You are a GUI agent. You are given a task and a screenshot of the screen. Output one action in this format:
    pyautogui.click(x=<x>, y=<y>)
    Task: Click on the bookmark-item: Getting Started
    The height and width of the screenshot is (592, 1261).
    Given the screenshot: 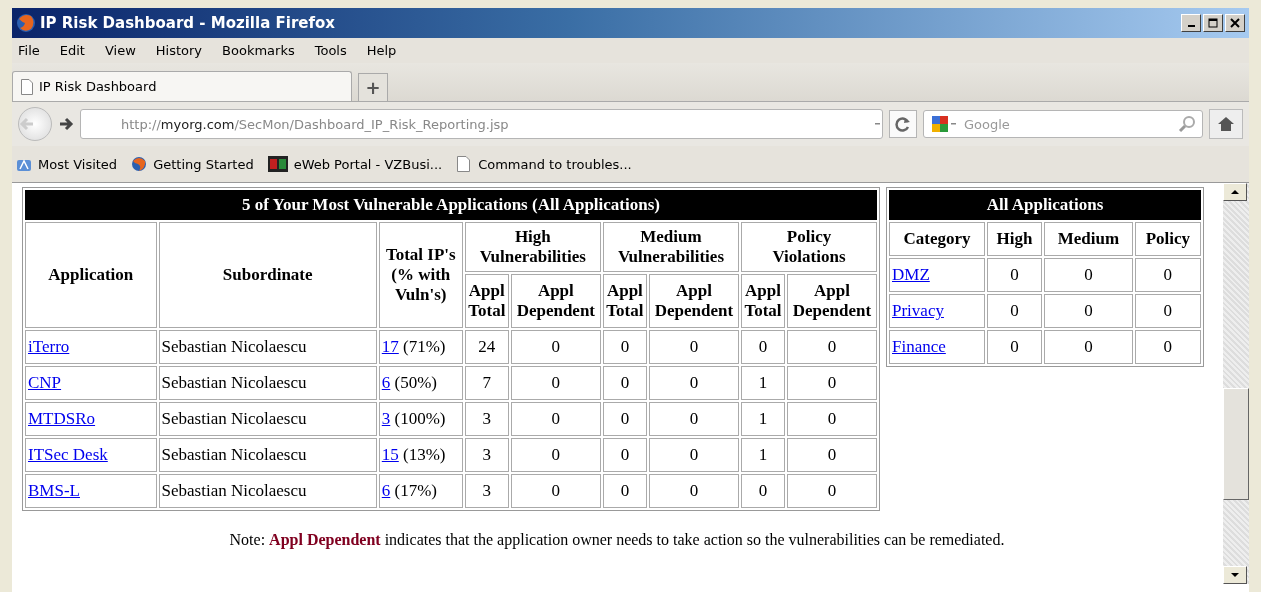 What is the action you would take?
    pyautogui.click(x=192, y=164)
    